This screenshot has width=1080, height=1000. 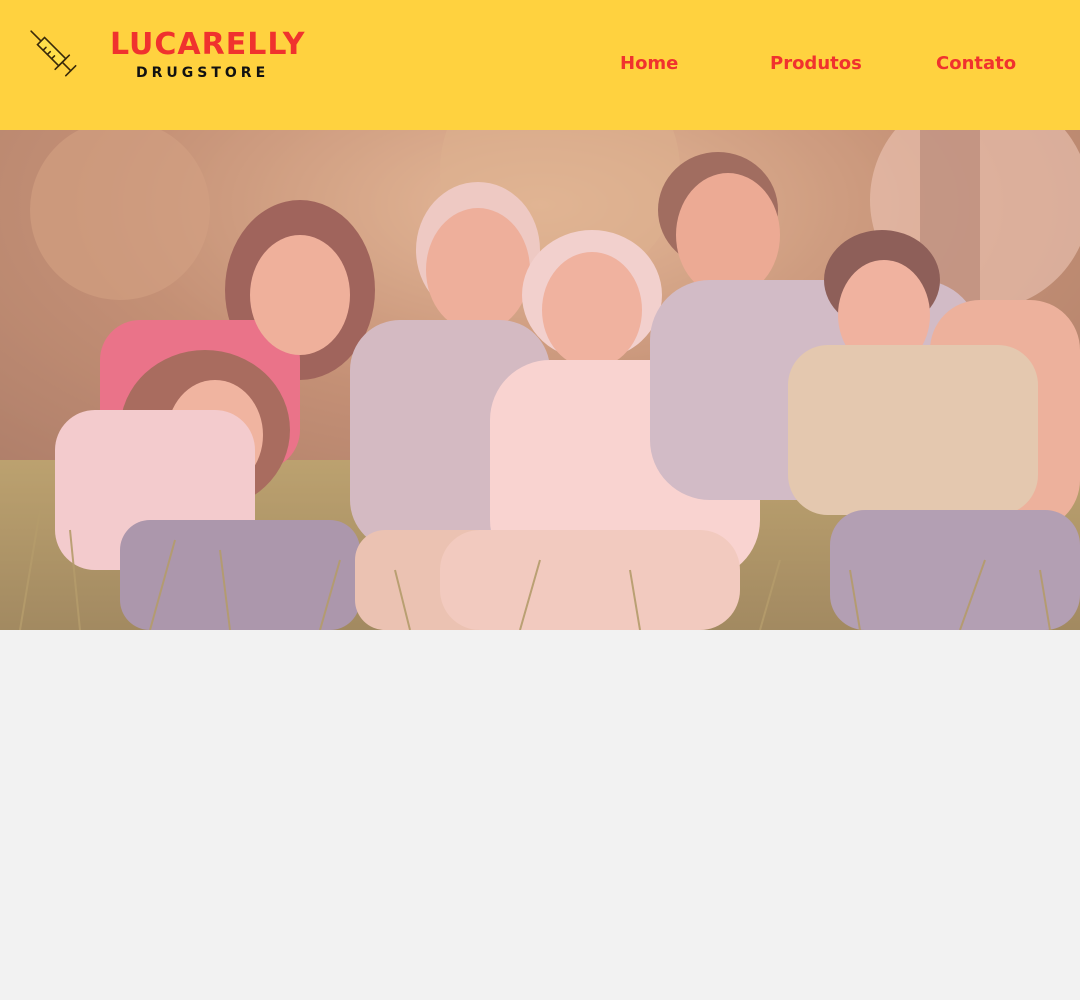 I want to click on nav-item-contato: Contato, so click(x=976, y=64).